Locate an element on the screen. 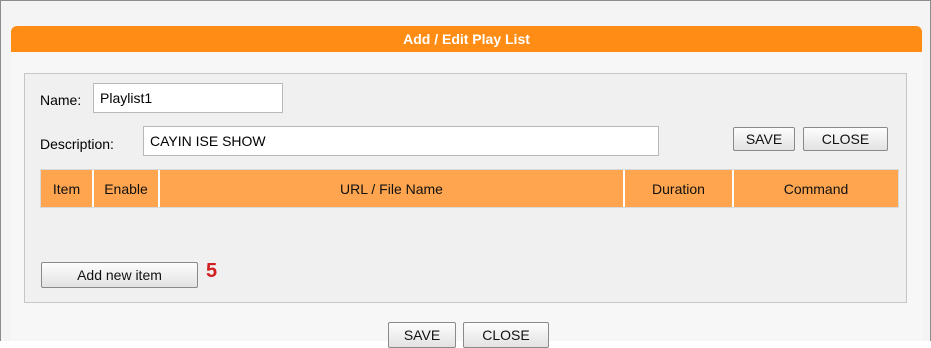  column-header-url: URL / File Name is located at coordinates (392, 188).